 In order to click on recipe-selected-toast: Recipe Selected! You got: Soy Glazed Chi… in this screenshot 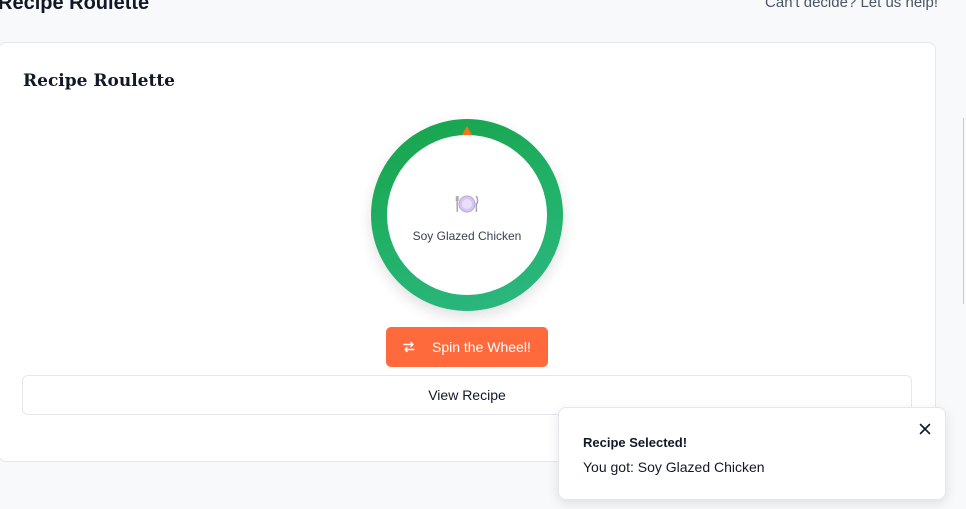, I will do `click(752, 453)`.